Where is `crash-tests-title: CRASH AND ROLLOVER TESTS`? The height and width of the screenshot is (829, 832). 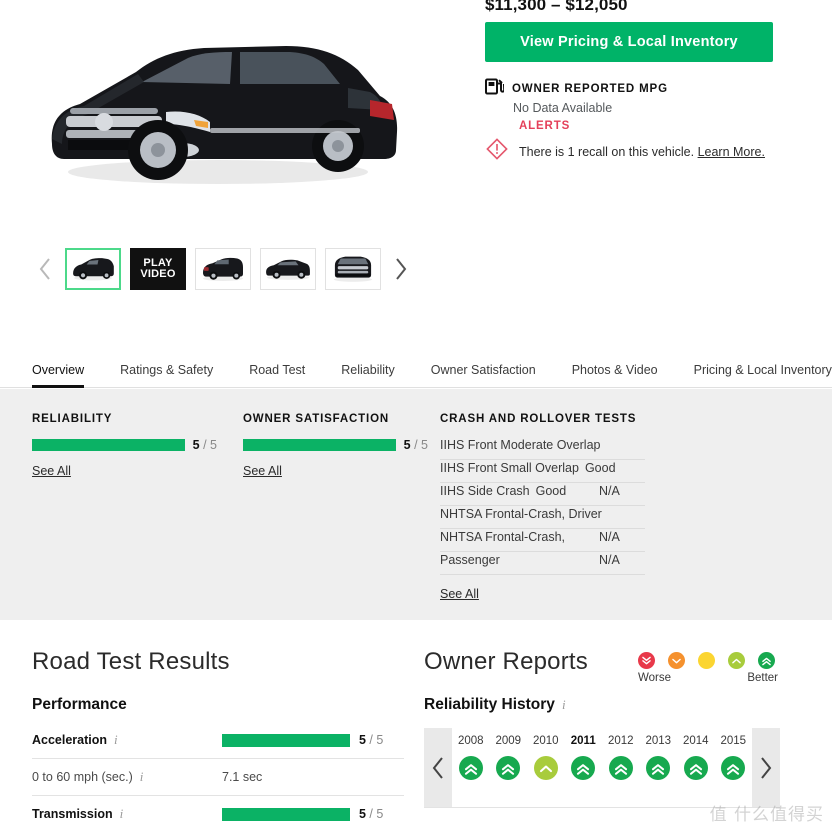 crash-tests-title: CRASH AND ROLLOVER TESTS is located at coordinates (538, 419).